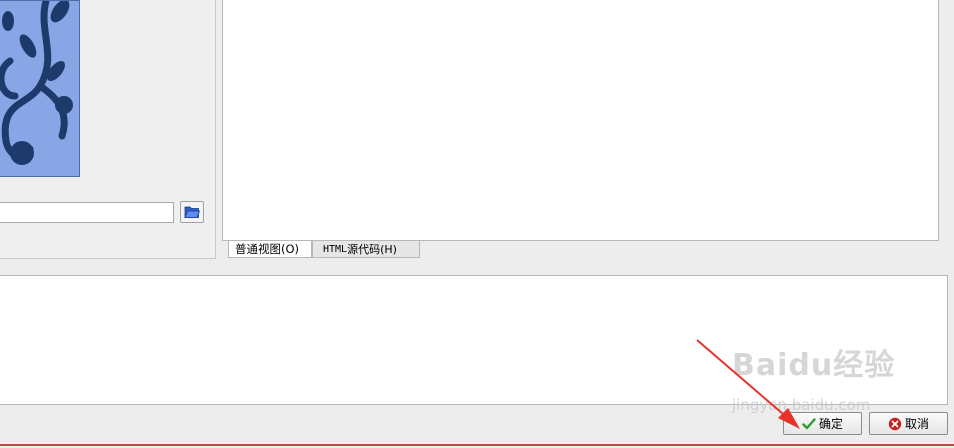  I want to click on image-properties-panel, so click(108, 129).